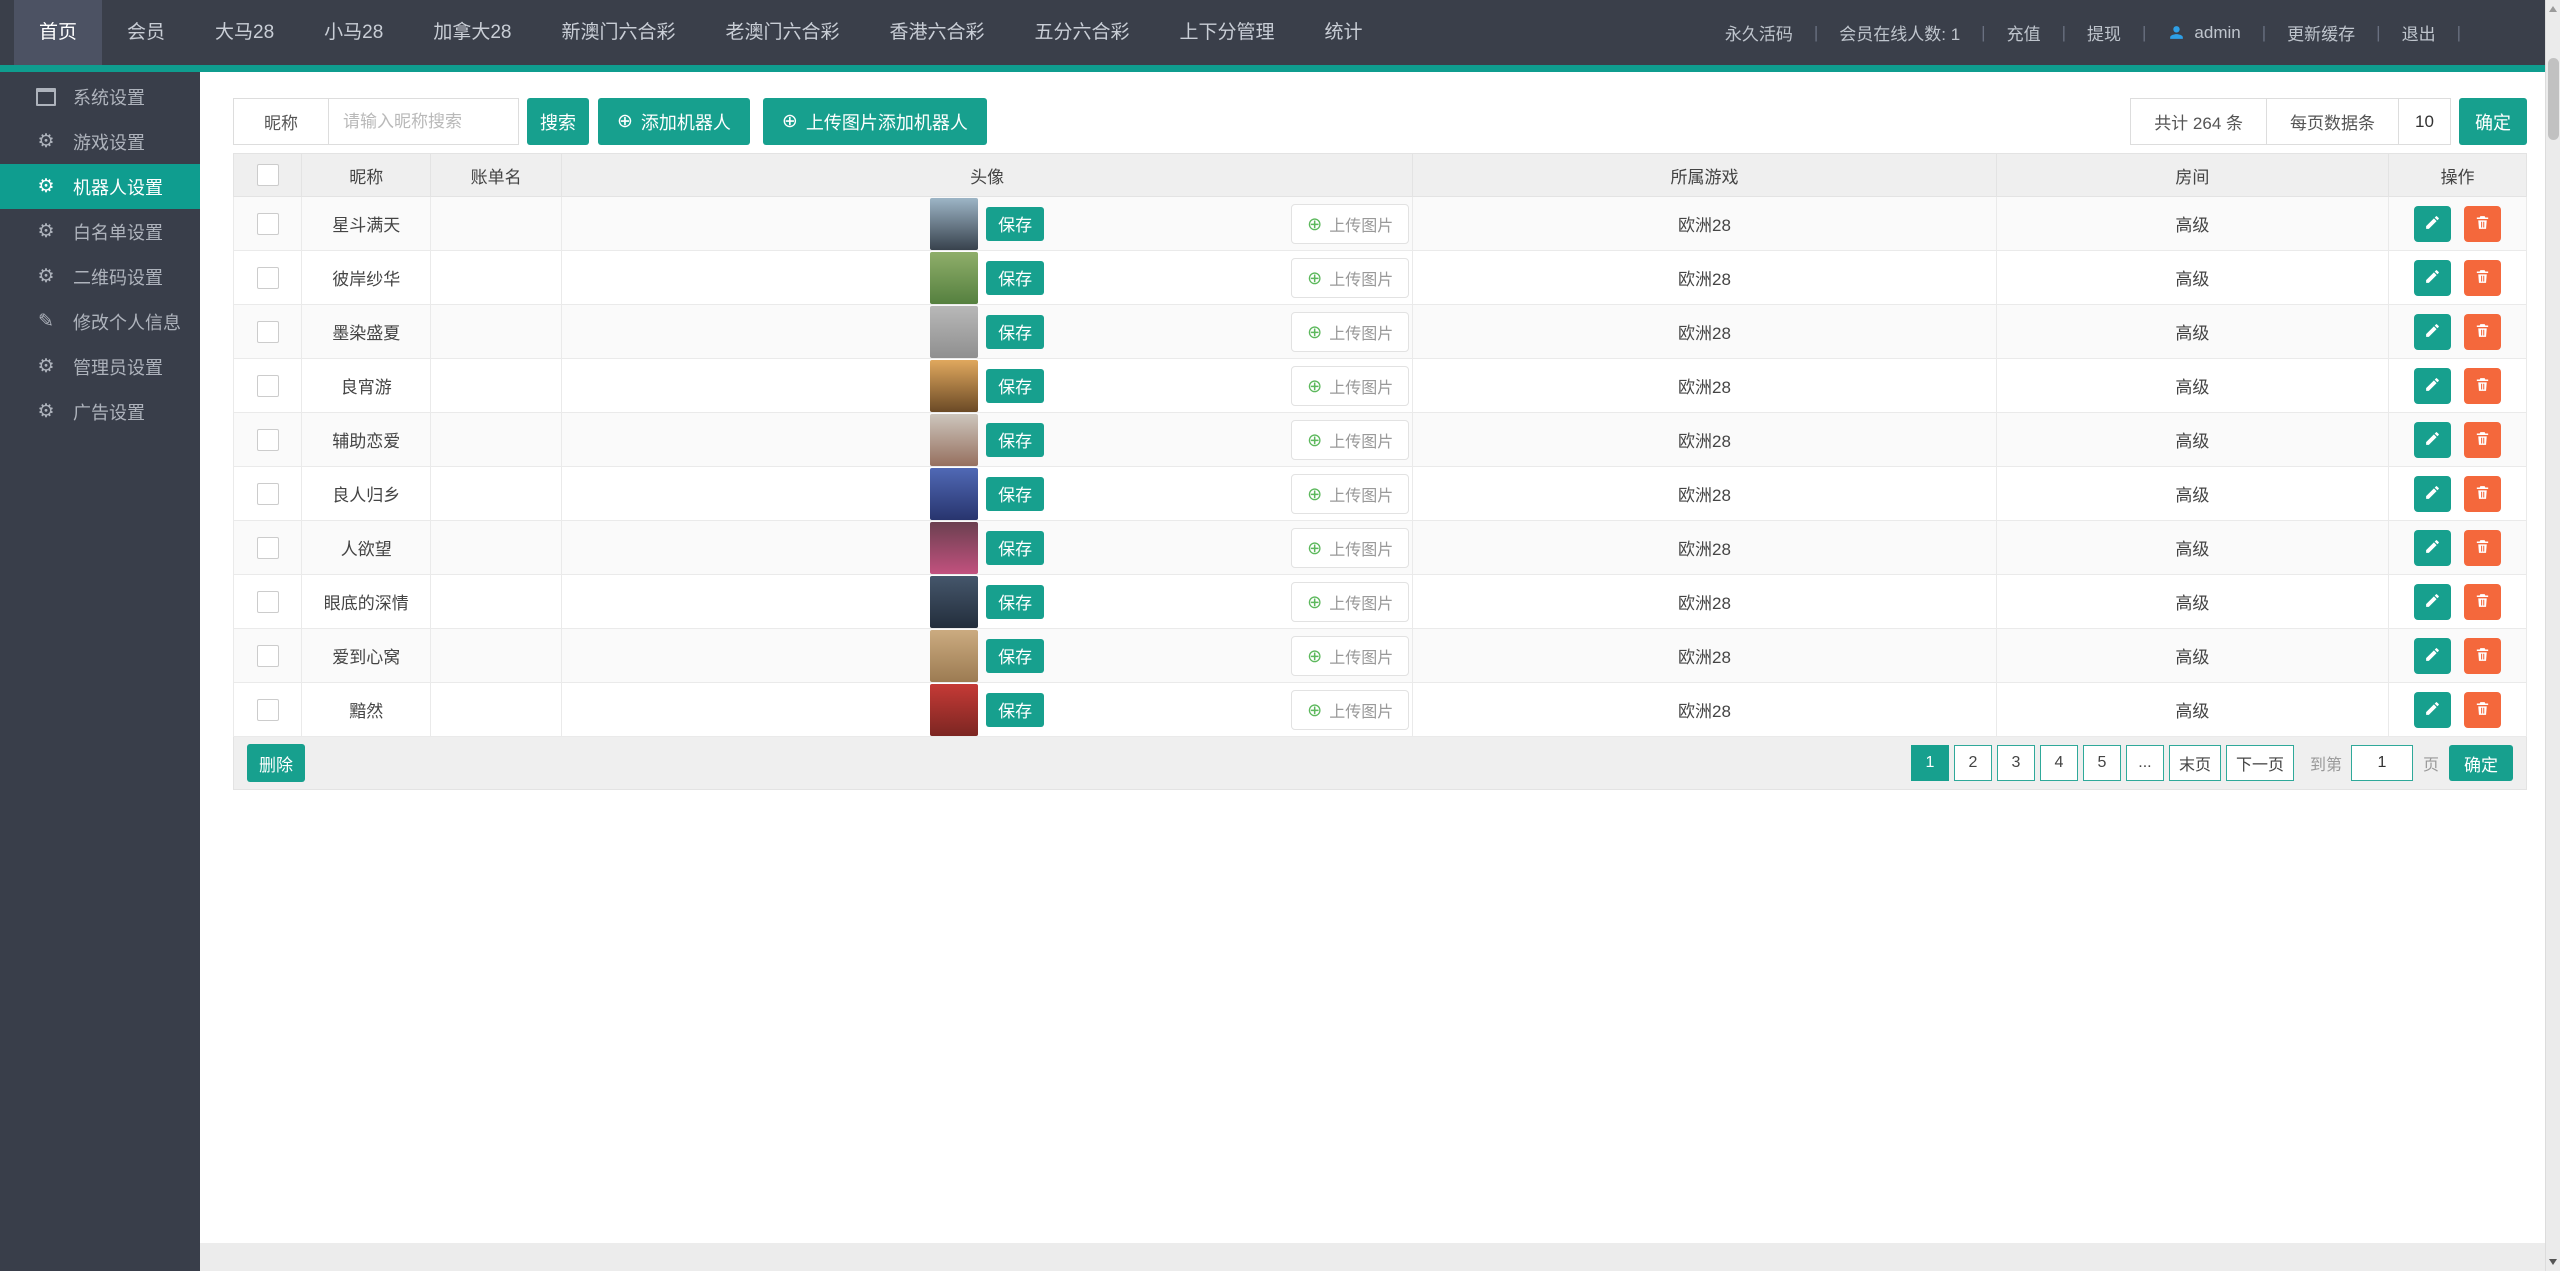  I want to click on topbar-meta-item: 会员在线人数: 1, so click(1922, 32).